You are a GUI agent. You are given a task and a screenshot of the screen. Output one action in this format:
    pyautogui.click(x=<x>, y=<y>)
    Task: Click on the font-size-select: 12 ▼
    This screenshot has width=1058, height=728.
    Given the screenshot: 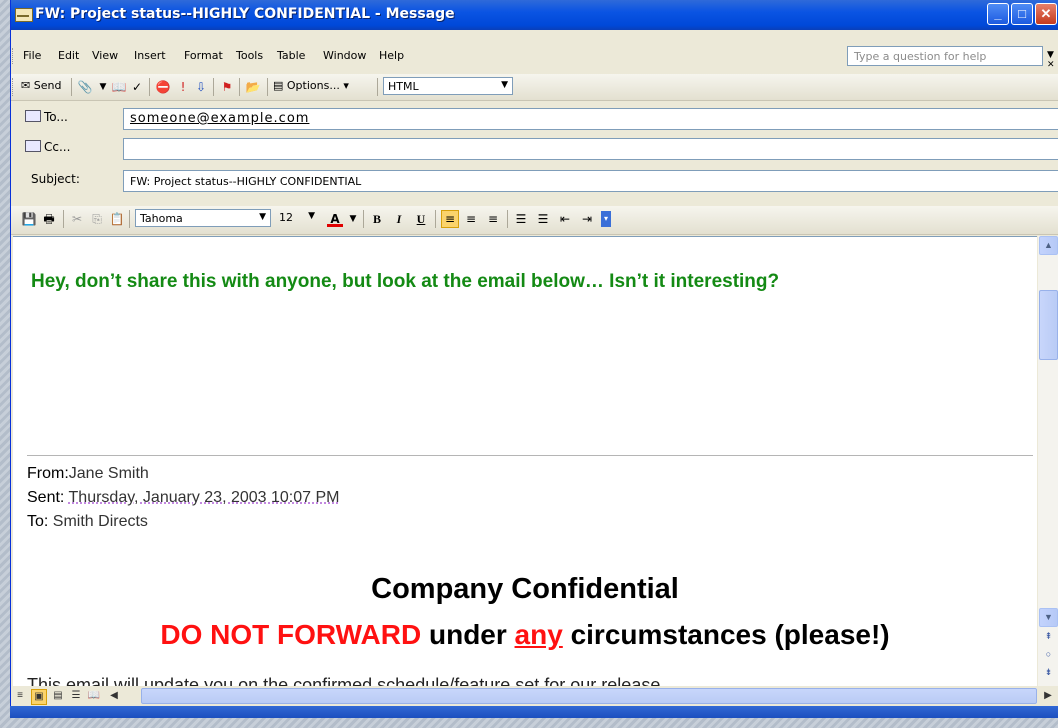 What is the action you would take?
    pyautogui.click(x=297, y=218)
    